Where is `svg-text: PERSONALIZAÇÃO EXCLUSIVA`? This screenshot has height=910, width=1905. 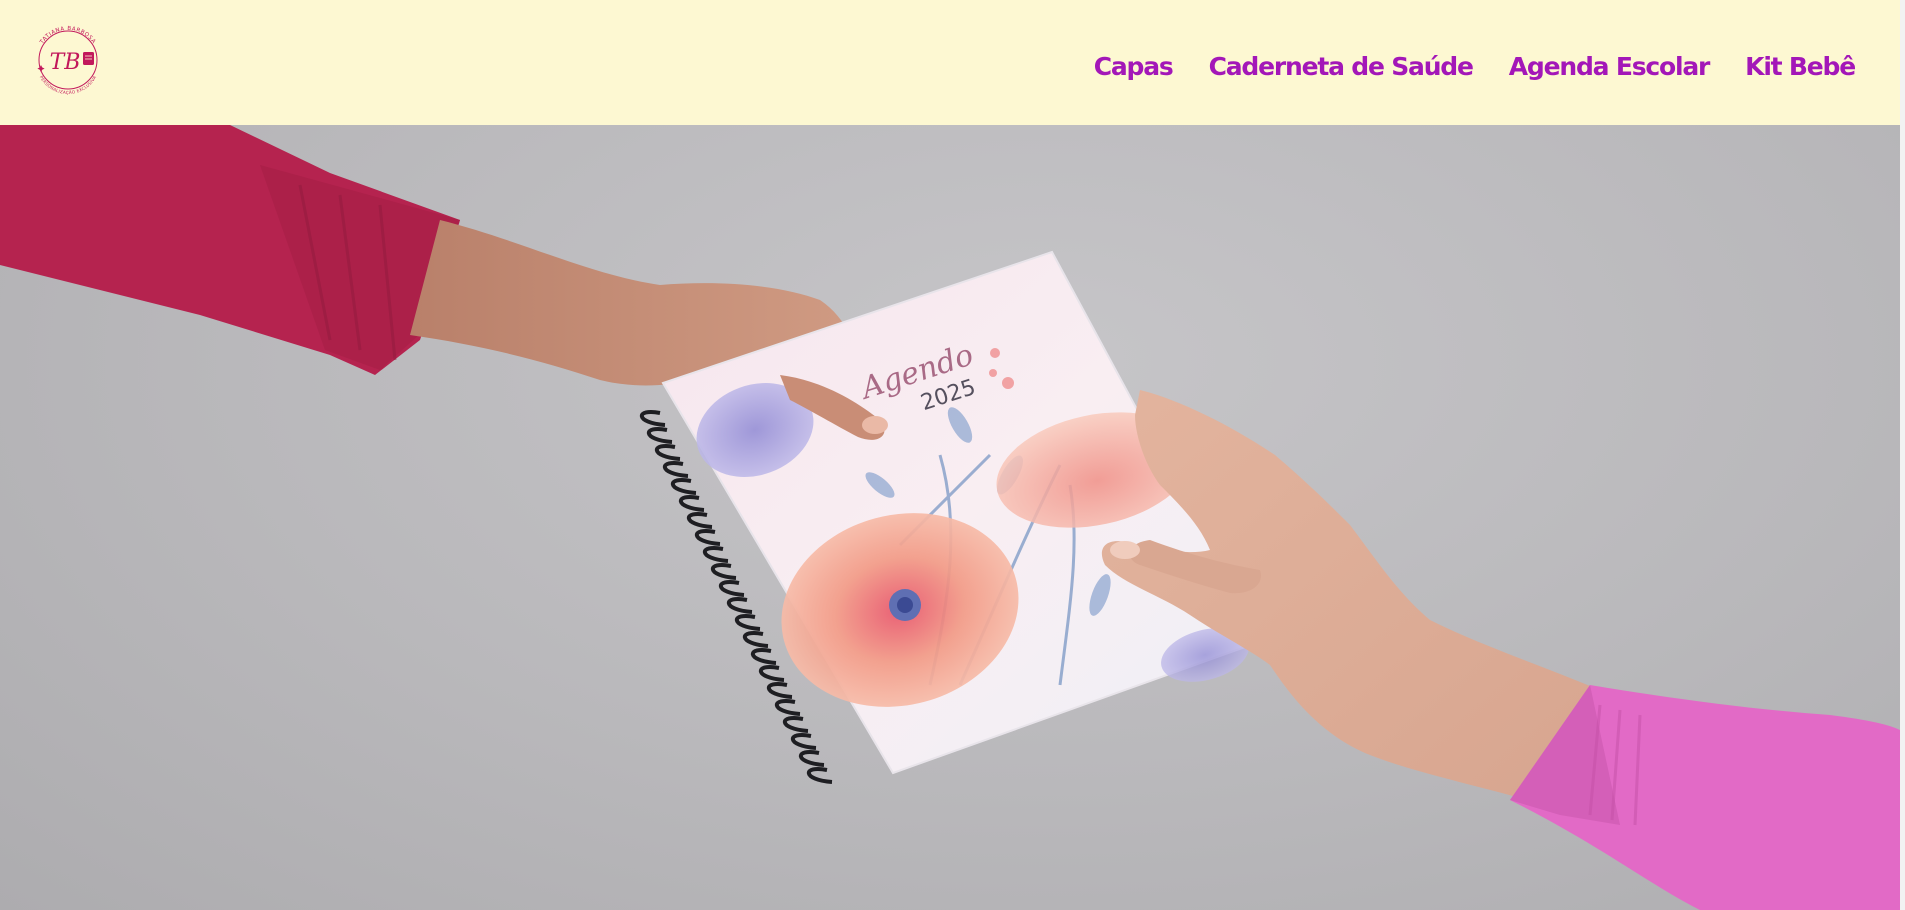
svg-text: PERSONALIZAÇÃO EXCLUSIVA is located at coordinates (68, 85).